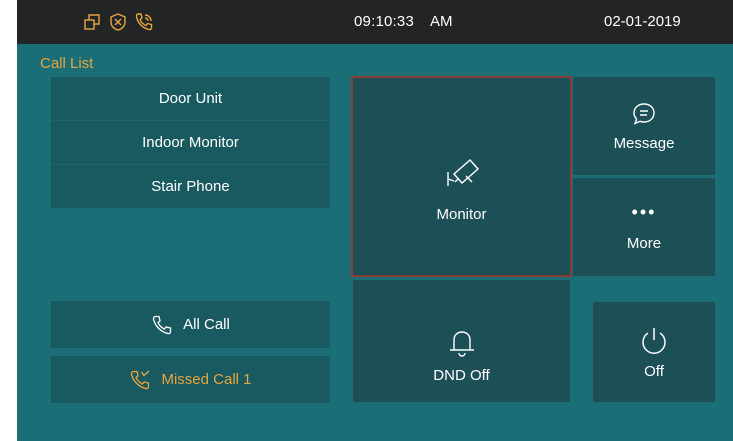 The height and width of the screenshot is (441, 733). I want to click on message-icon, so click(644, 114).